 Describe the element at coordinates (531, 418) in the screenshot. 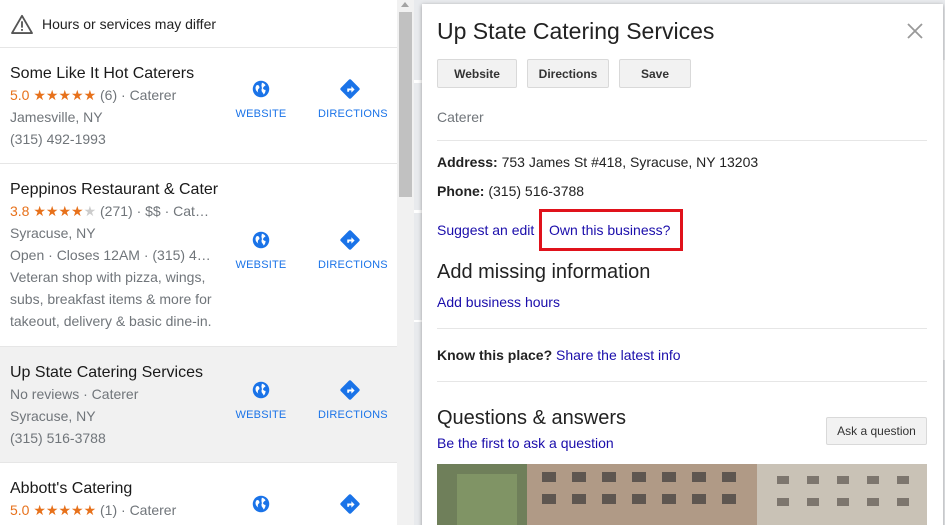

I see `qa-heading: Questions & answers` at that location.